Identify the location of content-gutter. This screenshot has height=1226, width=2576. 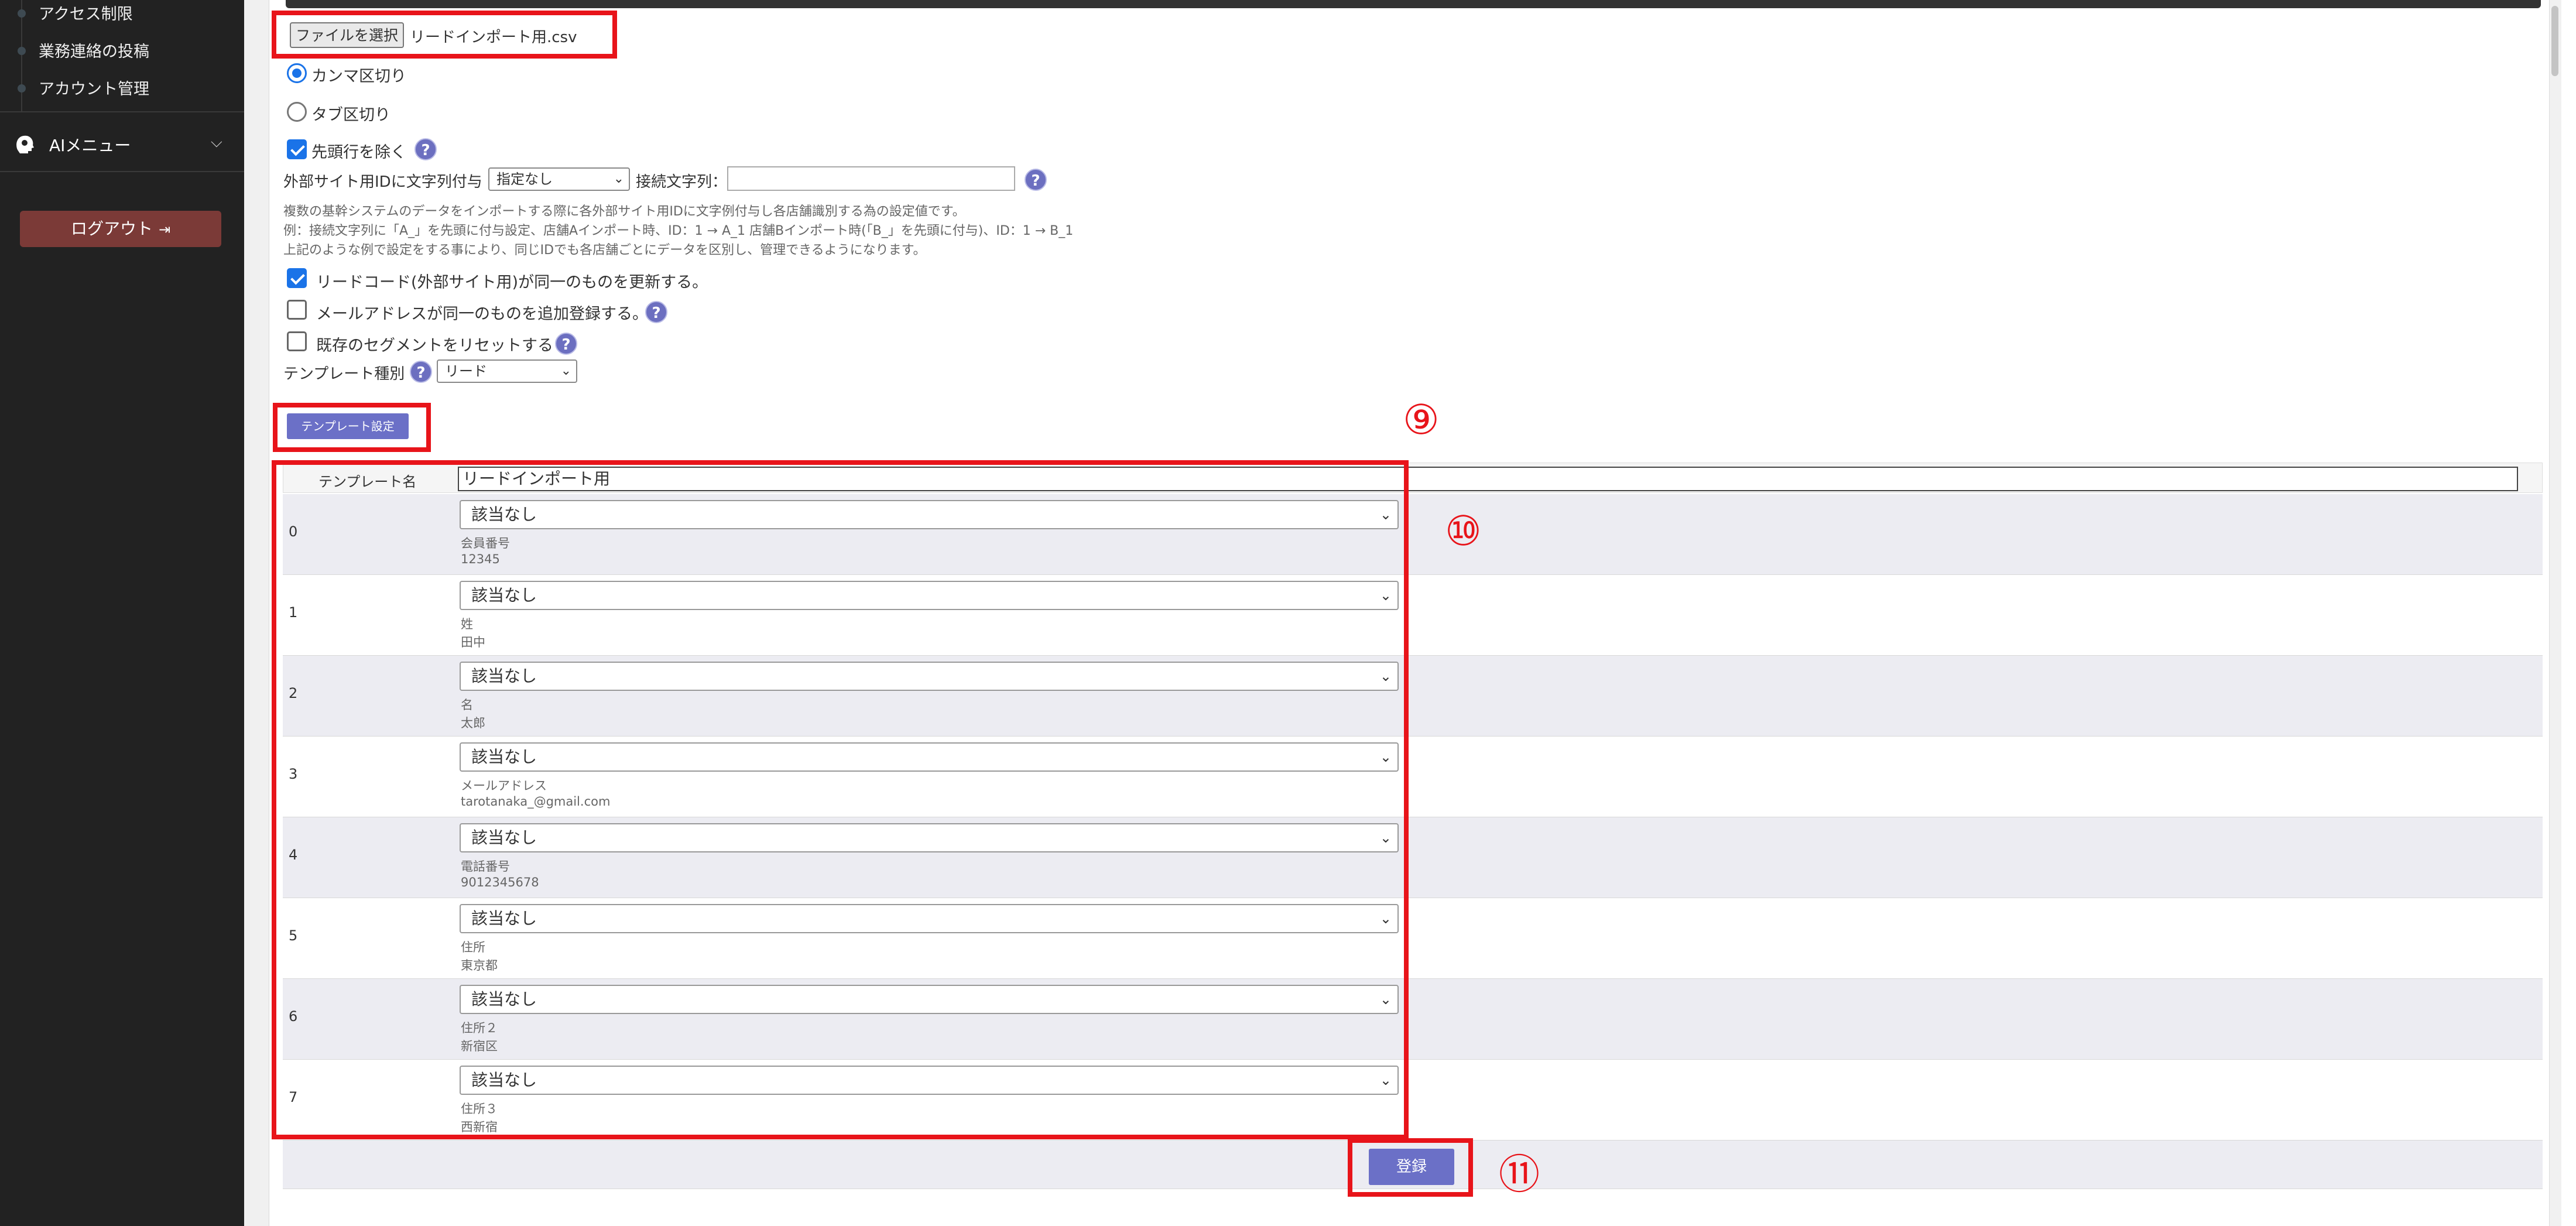
(256, 613).